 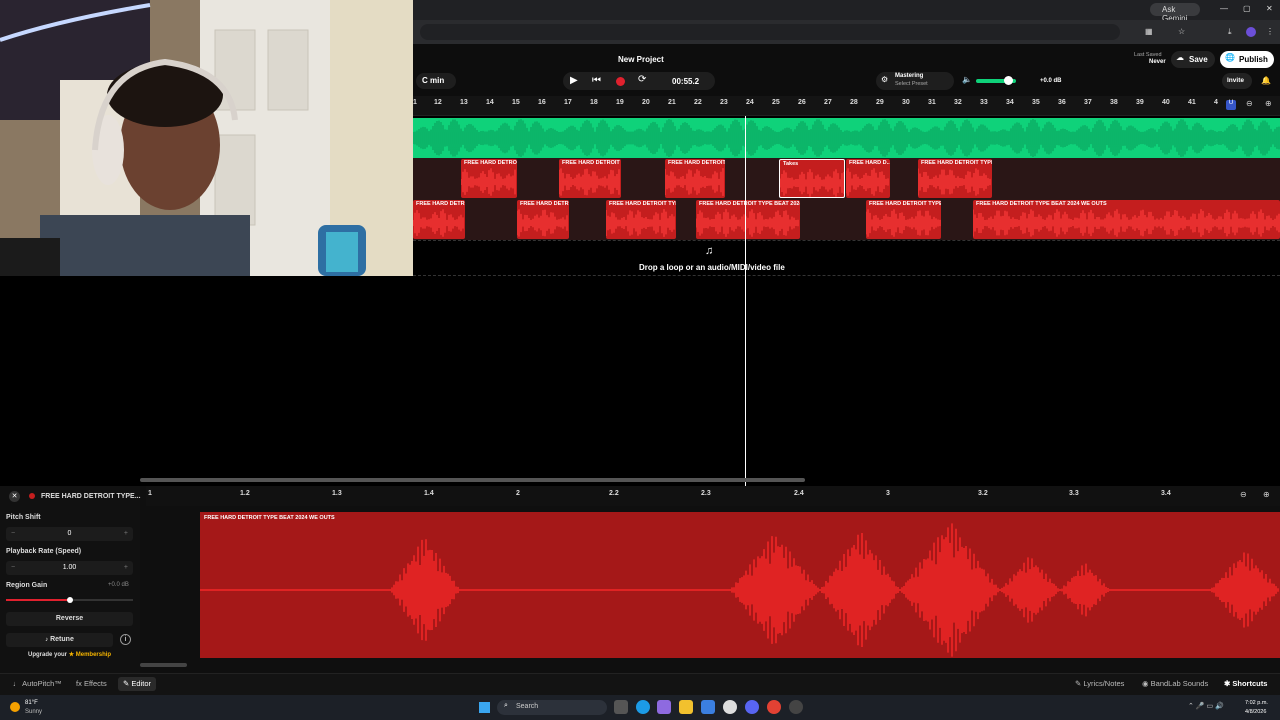 I want to click on reverse-button: Reverse, so click(x=69, y=619).